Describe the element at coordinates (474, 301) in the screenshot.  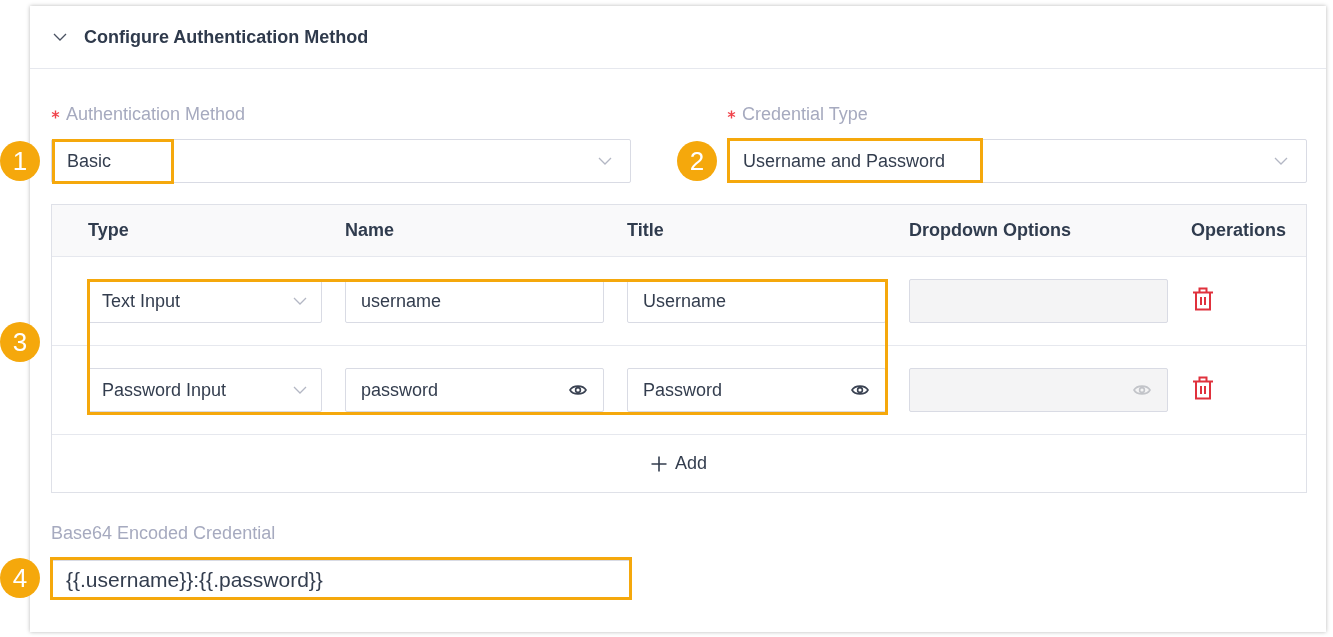
I see `name-input: username` at that location.